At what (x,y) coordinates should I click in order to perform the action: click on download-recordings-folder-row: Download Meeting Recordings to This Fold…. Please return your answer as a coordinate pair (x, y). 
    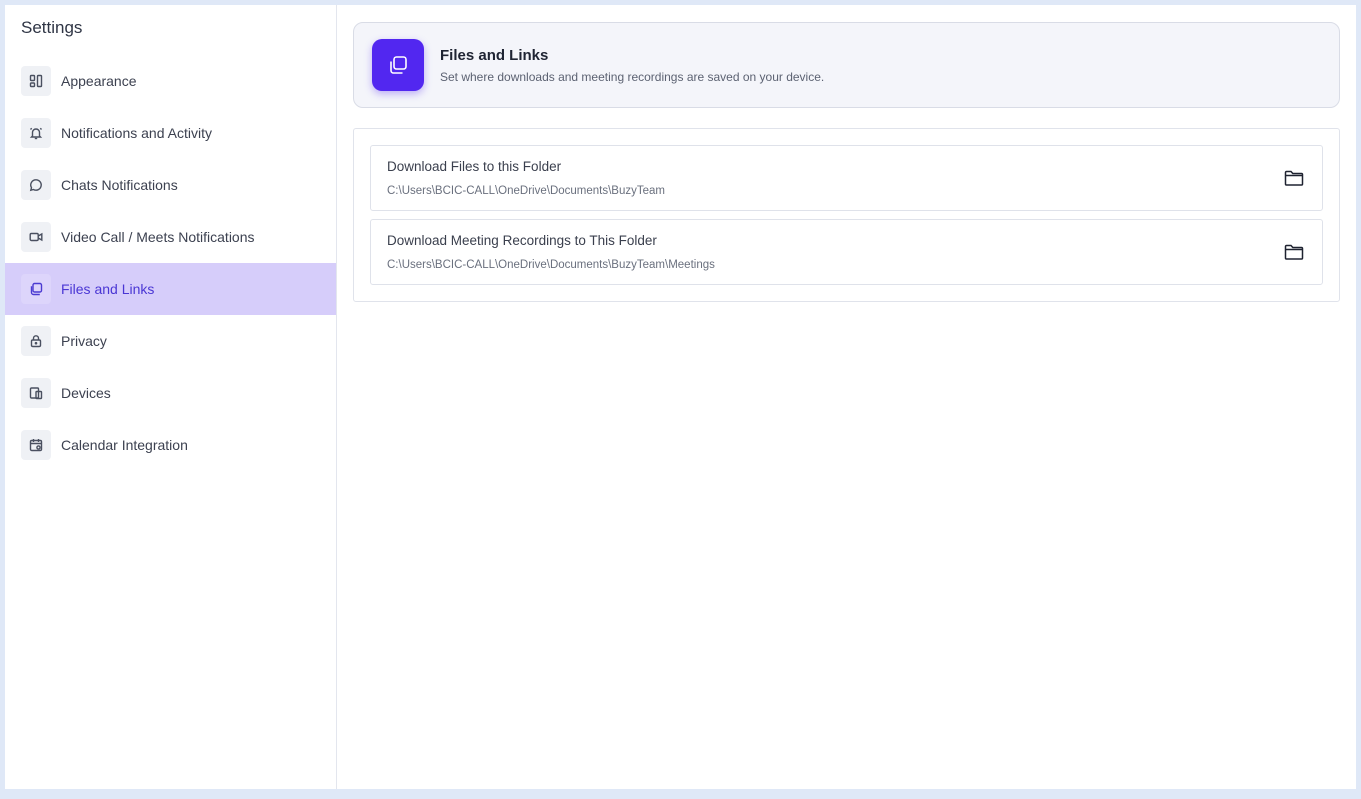
    Looking at the image, I should click on (846, 252).